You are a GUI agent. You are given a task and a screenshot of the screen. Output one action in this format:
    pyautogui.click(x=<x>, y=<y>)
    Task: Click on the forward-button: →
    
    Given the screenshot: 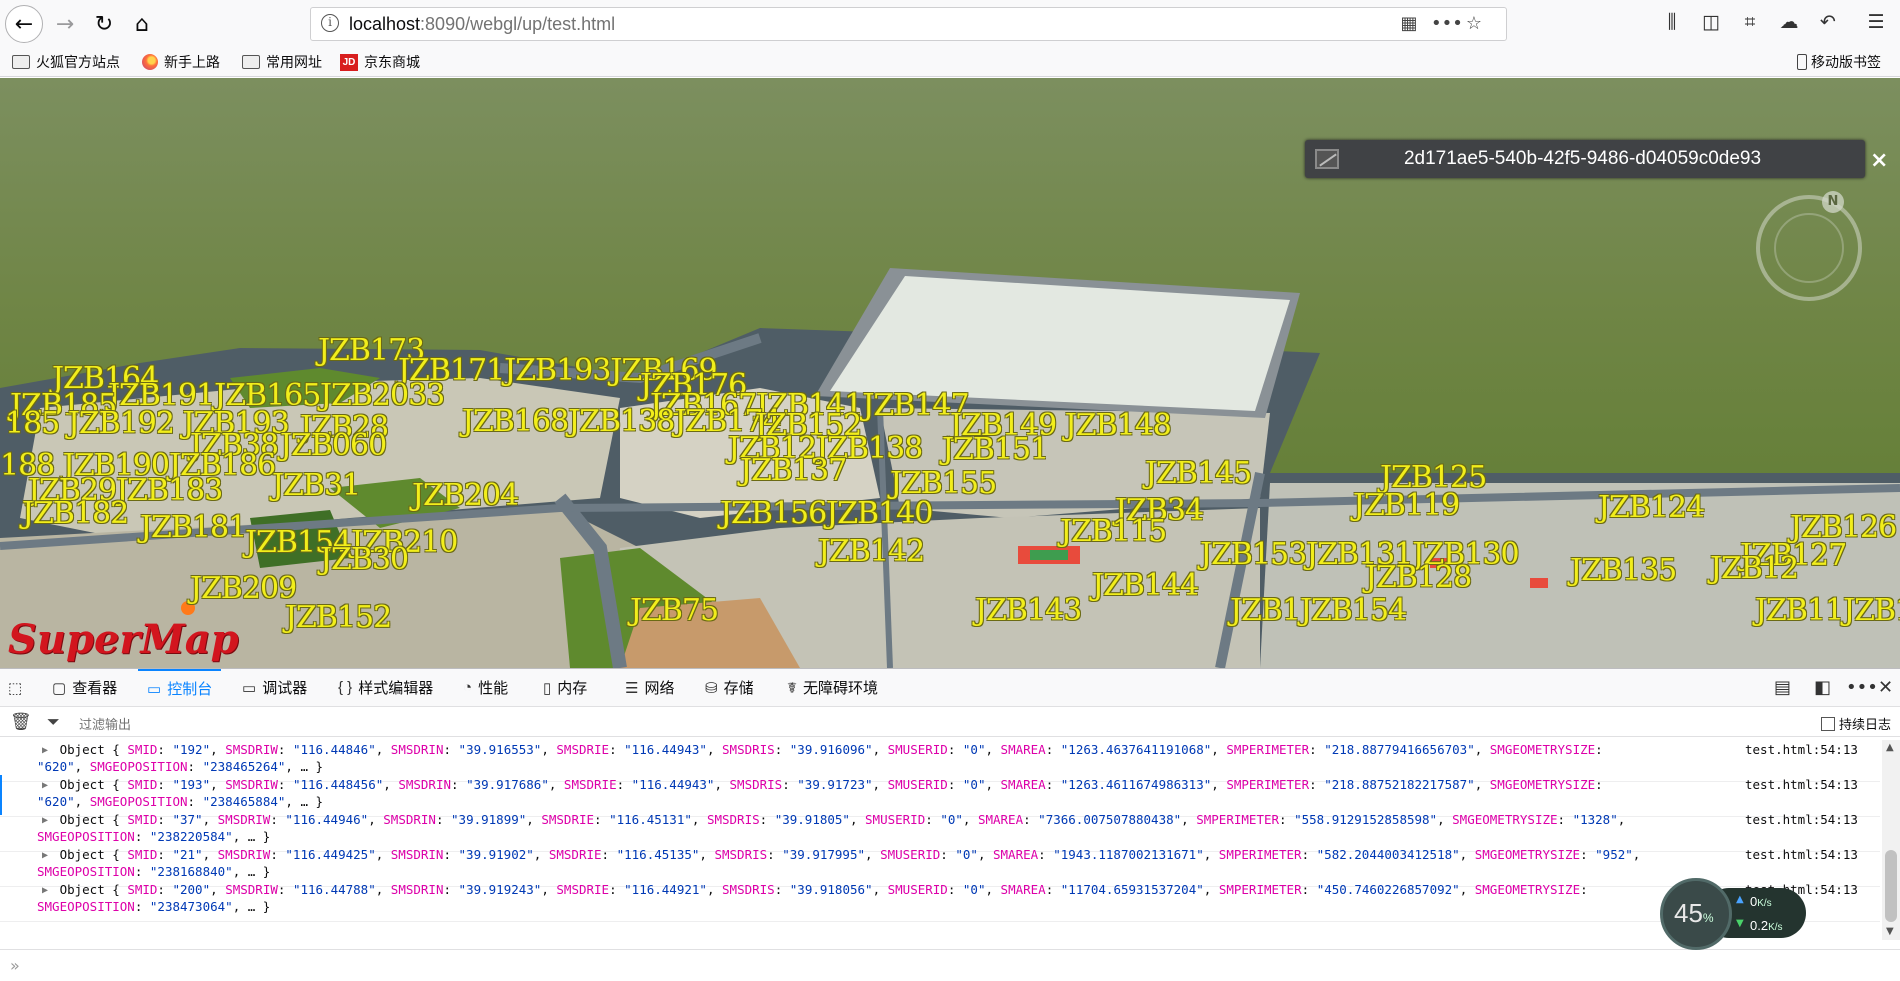 What is the action you would take?
    pyautogui.click(x=65, y=24)
    